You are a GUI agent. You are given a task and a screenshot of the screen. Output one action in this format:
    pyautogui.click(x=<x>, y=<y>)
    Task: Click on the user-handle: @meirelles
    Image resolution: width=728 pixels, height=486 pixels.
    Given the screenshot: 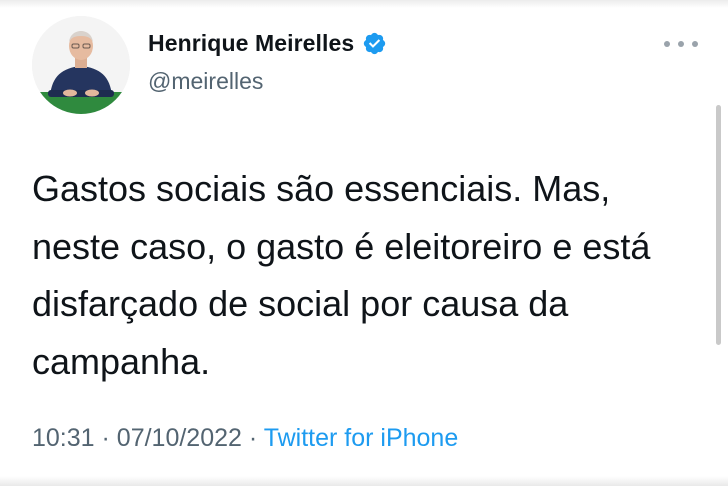 What is the action you would take?
    pyautogui.click(x=205, y=81)
    